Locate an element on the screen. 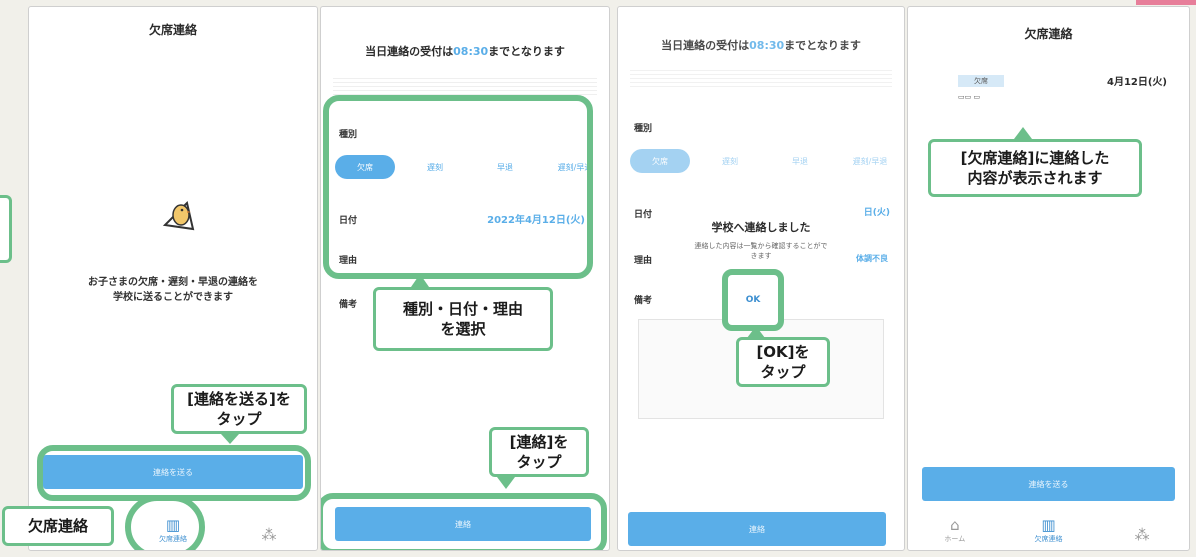 The width and height of the screenshot is (1196, 557). type-selector: 欠席 遅刻 早退 遅刻/早退 is located at coordinates (765, 161).